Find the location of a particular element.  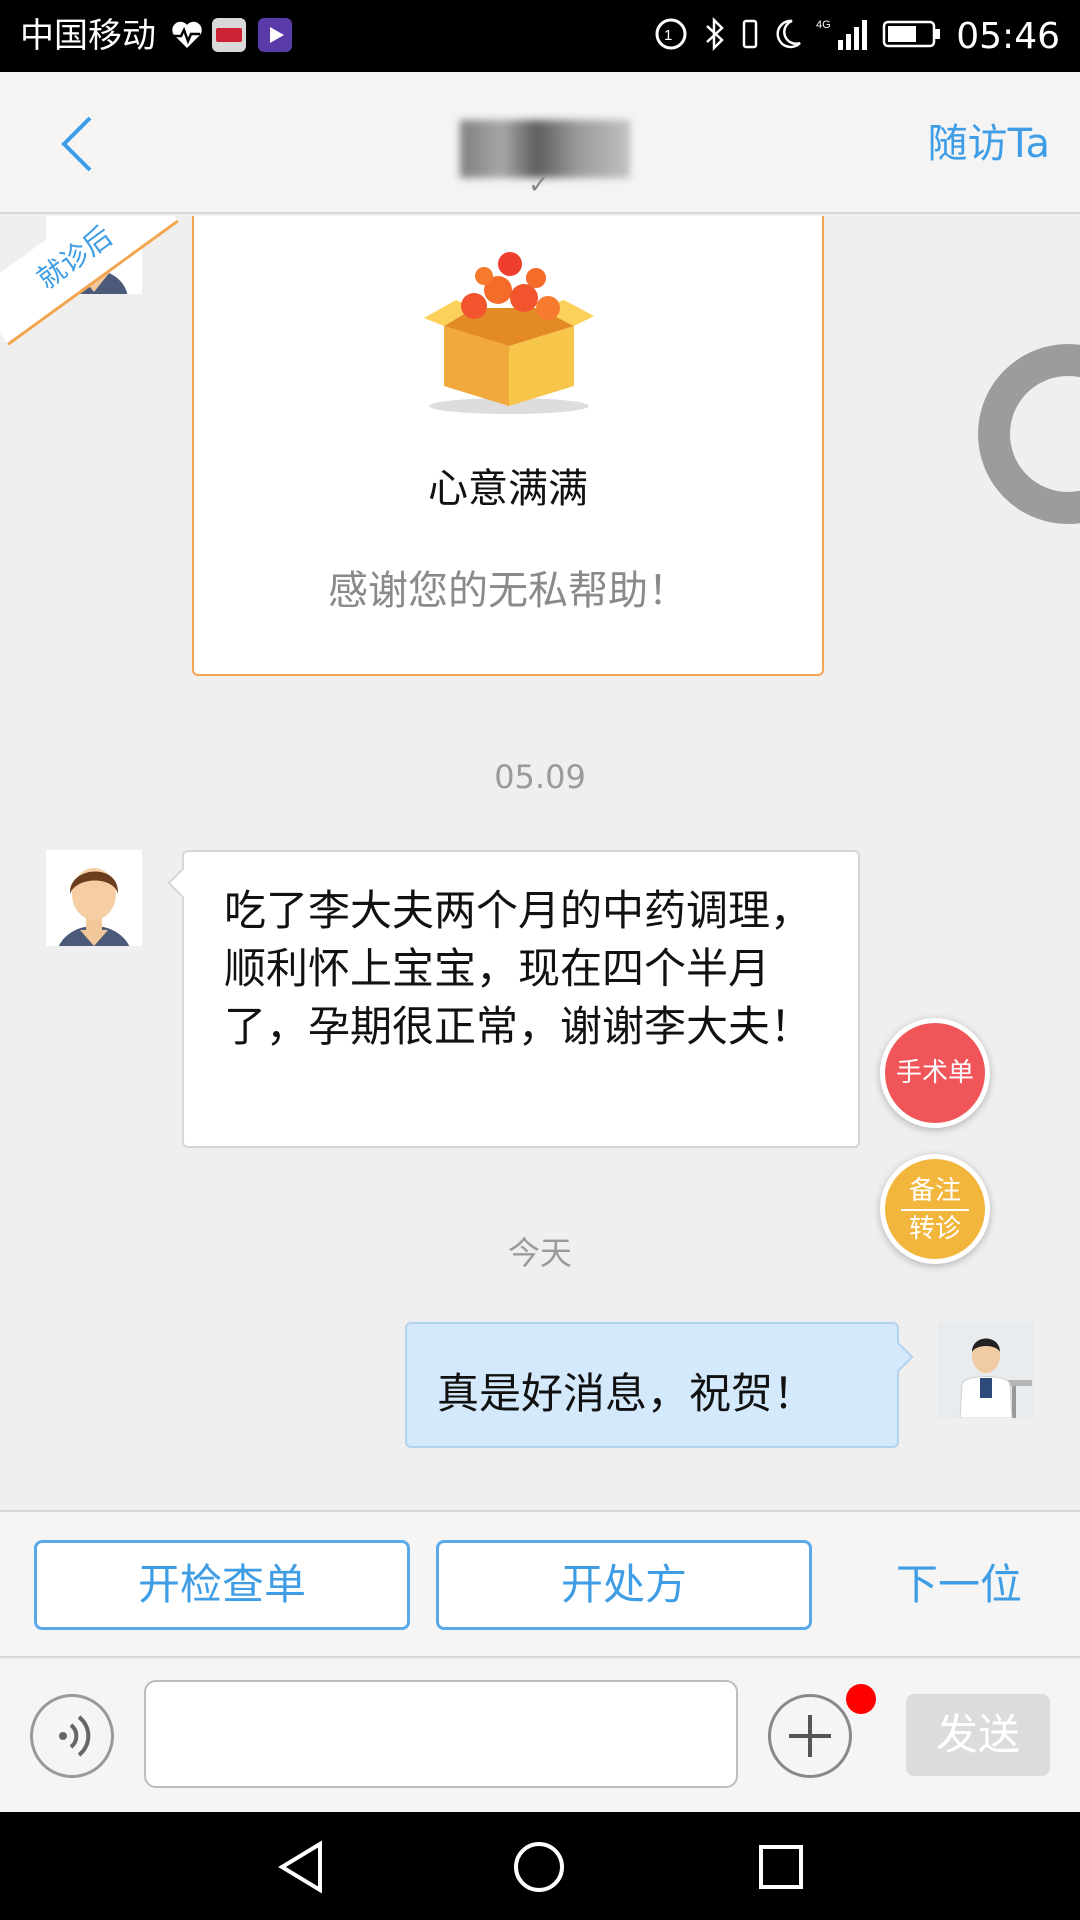

patient-avatar is located at coordinates (94, 898).